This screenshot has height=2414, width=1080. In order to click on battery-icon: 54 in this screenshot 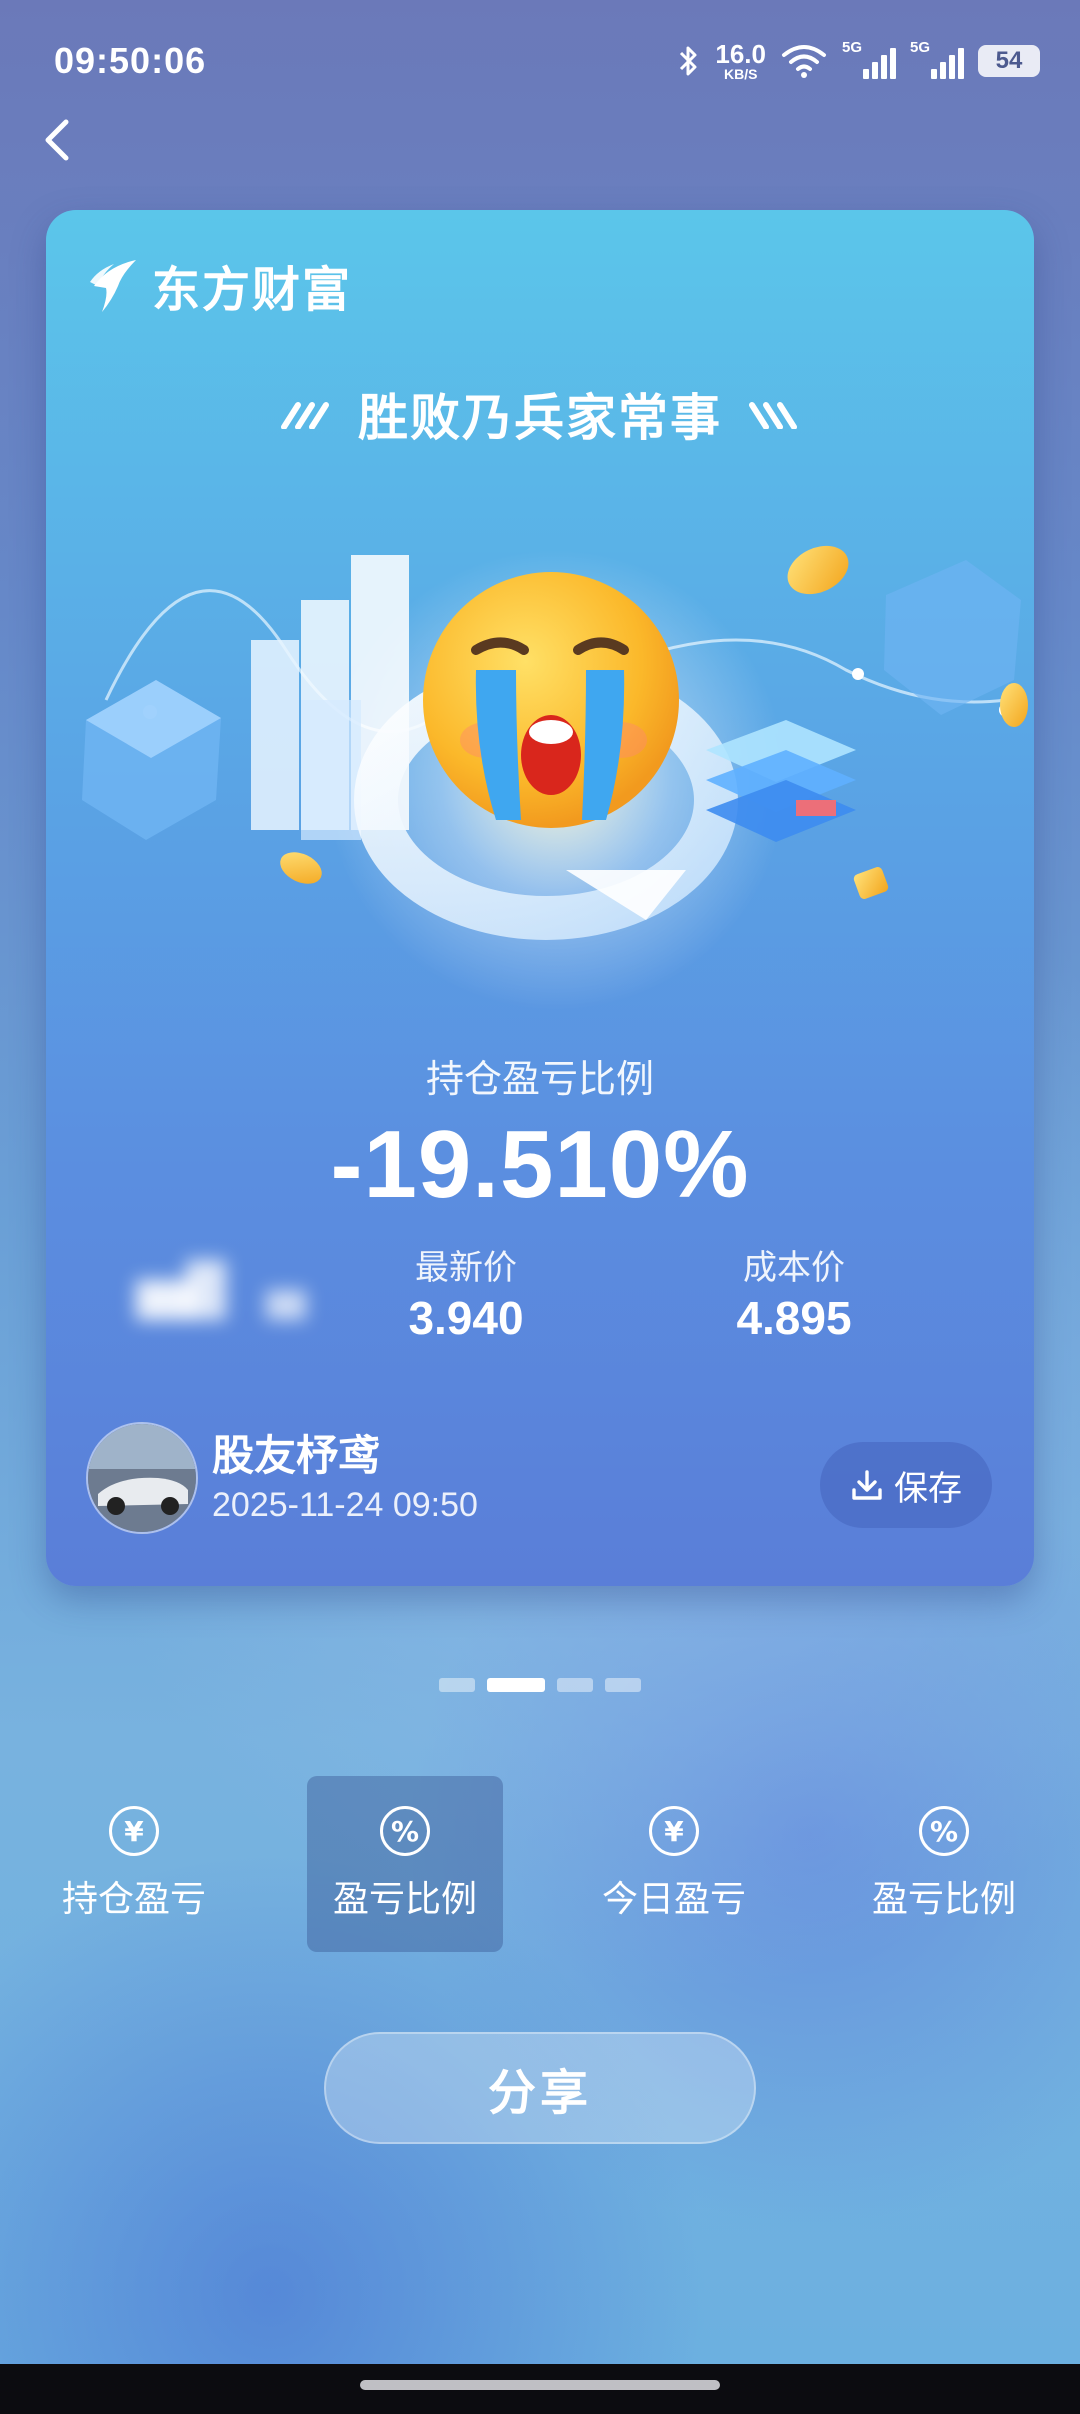, I will do `click(1009, 61)`.